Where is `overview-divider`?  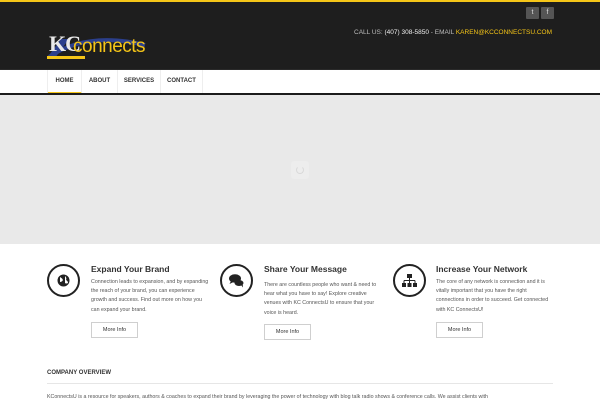
overview-divider is located at coordinates (300, 383).